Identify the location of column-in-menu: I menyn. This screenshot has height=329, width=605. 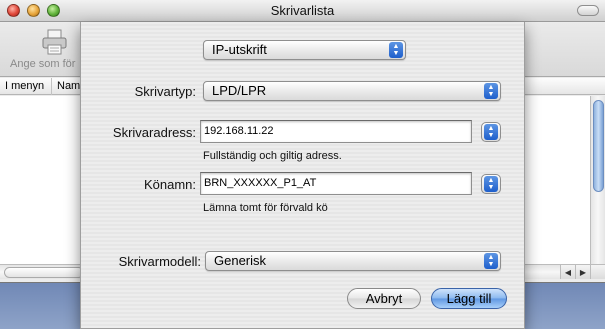
(26, 86).